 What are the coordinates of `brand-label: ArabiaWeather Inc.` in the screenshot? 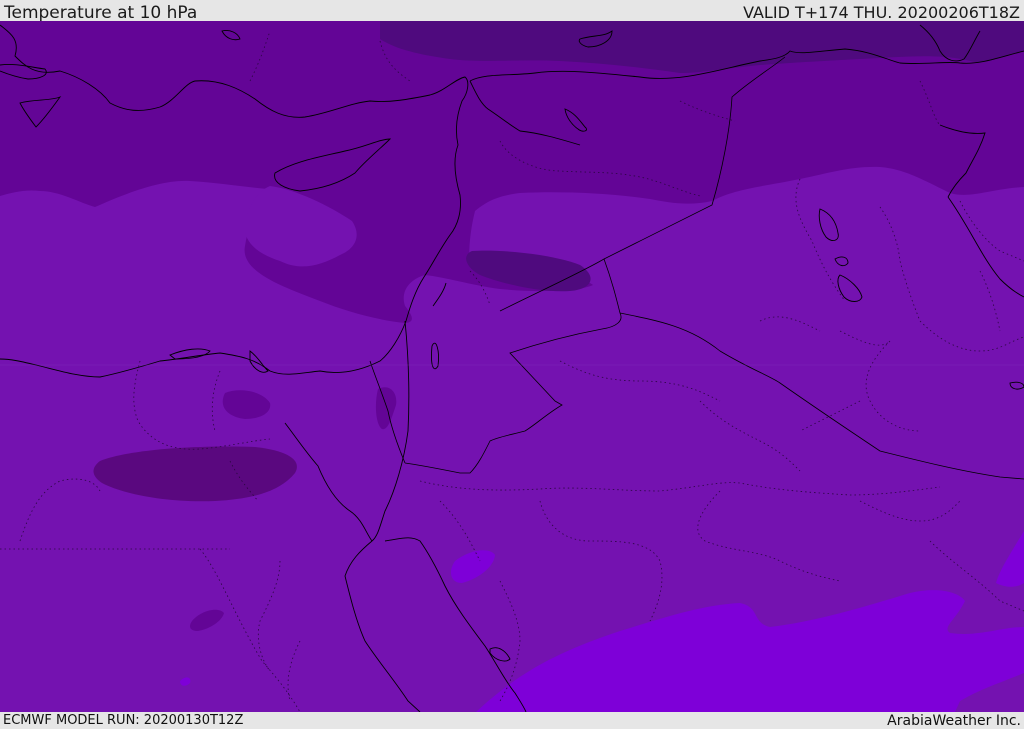 It's located at (954, 721).